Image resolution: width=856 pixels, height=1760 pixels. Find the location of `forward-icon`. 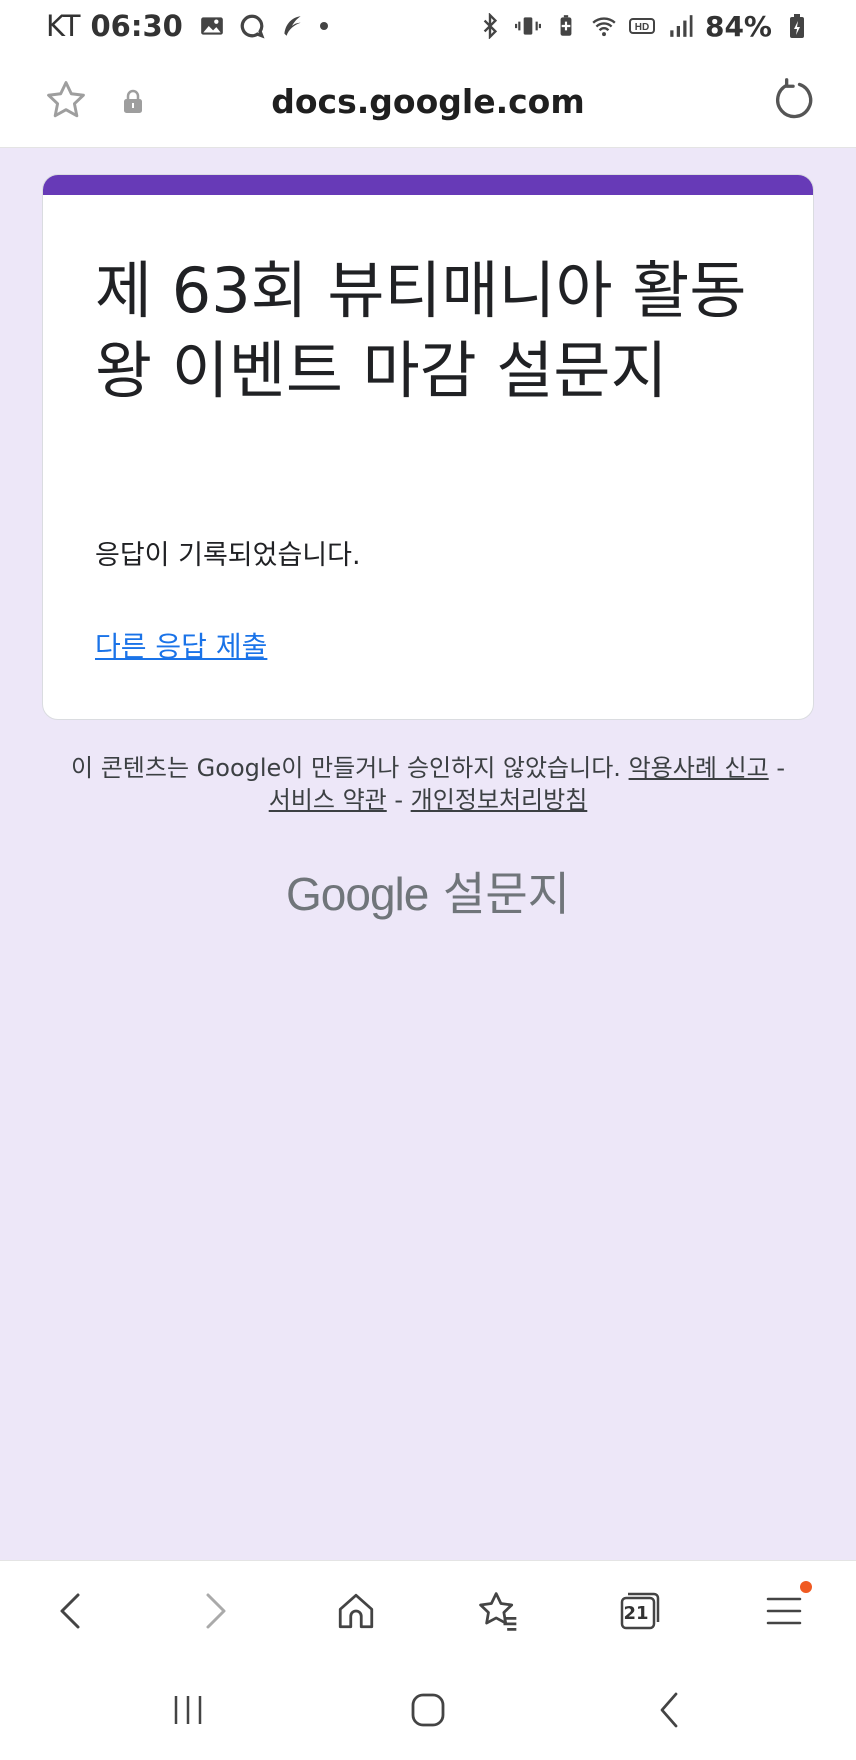

forward-icon is located at coordinates (216, 1611).